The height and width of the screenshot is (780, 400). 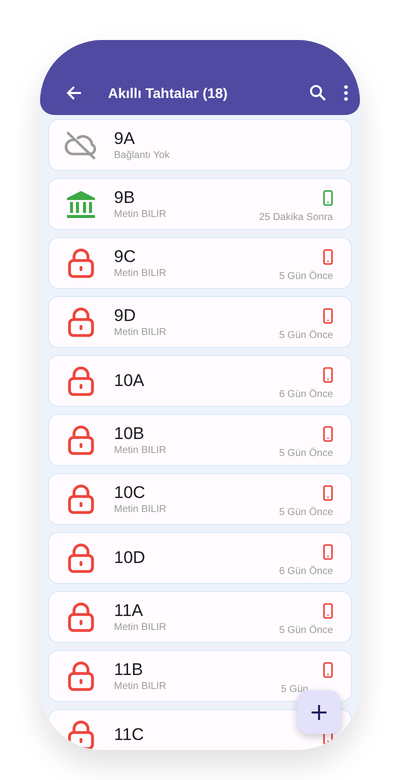 What do you see at coordinates (74, 92) in the screenshot?
I see `back-arrow-icon` at bounding box center [74, 92].